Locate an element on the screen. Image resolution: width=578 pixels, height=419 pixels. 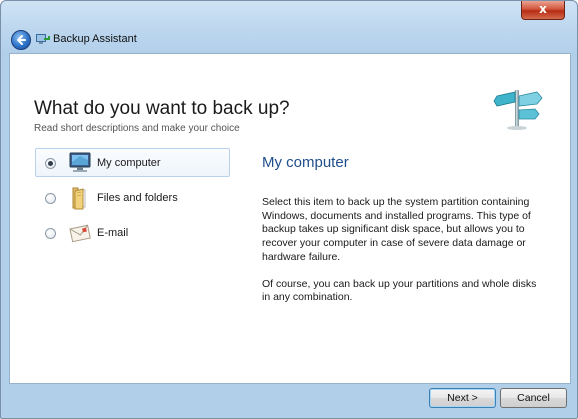
folder-icon is located at coordinates (79, 198).